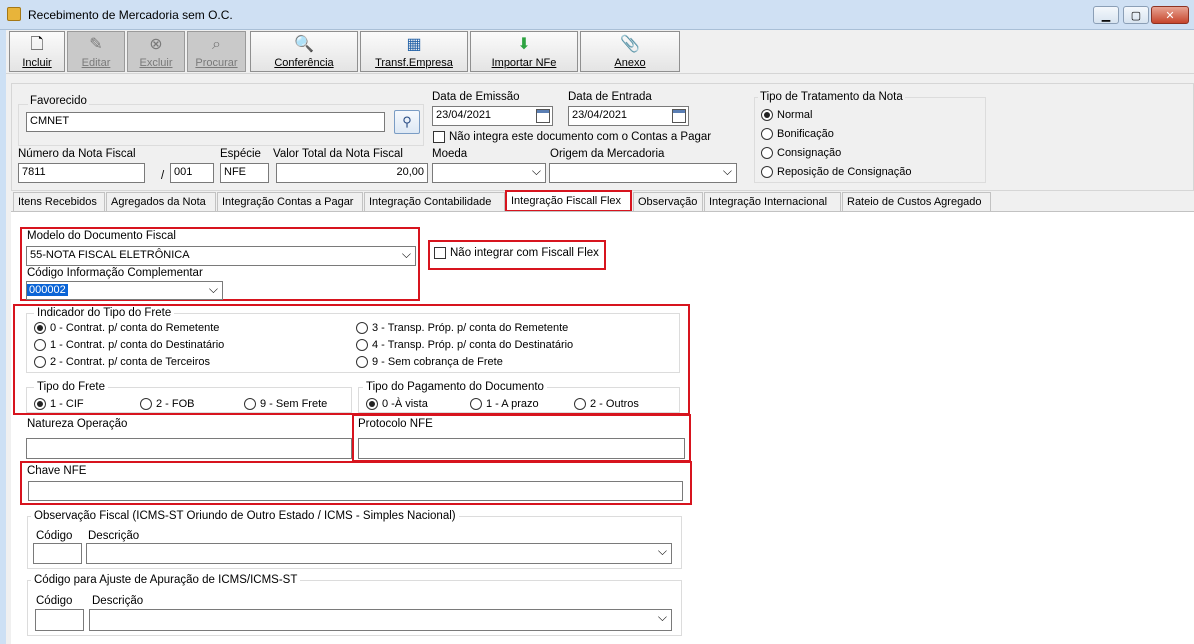 The image size is (1194, 644). Describe the element at coordinates (124, 290) in the screenshot. I see `codigo-info-select: 000002` at that location.